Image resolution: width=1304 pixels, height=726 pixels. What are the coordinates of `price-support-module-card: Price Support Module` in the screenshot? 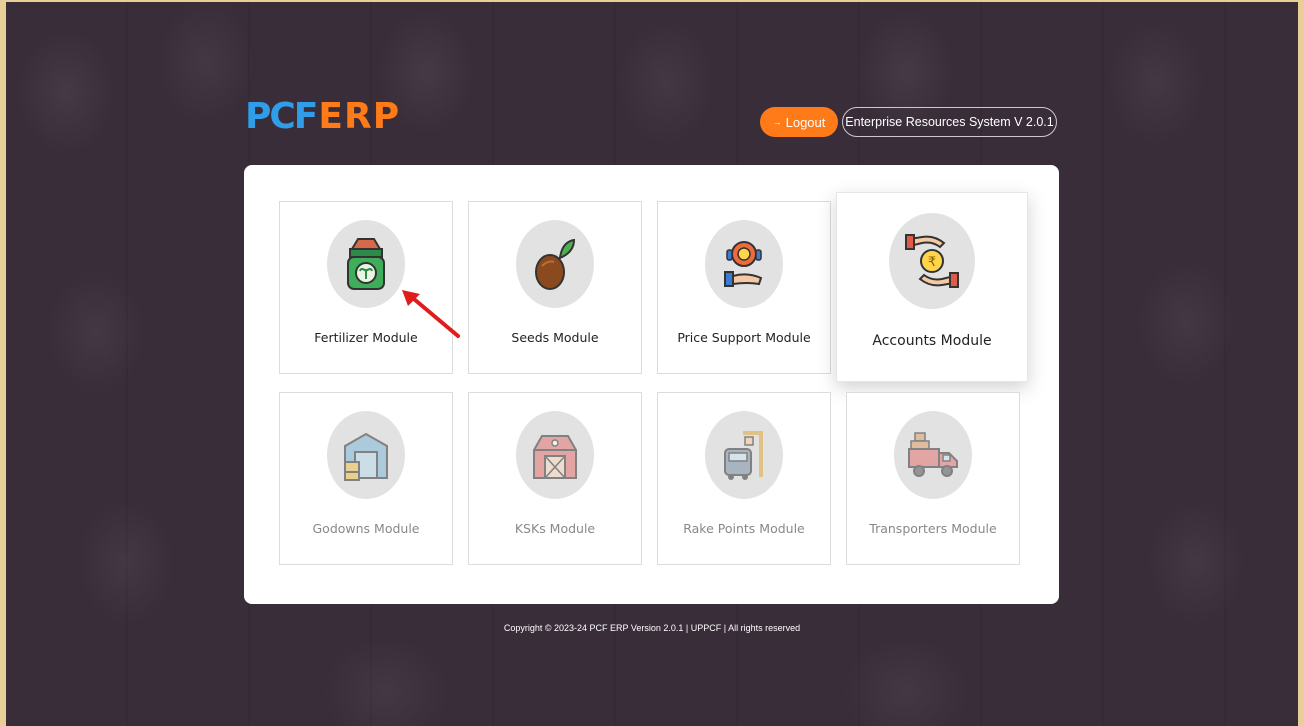 It's located at (744, 287).